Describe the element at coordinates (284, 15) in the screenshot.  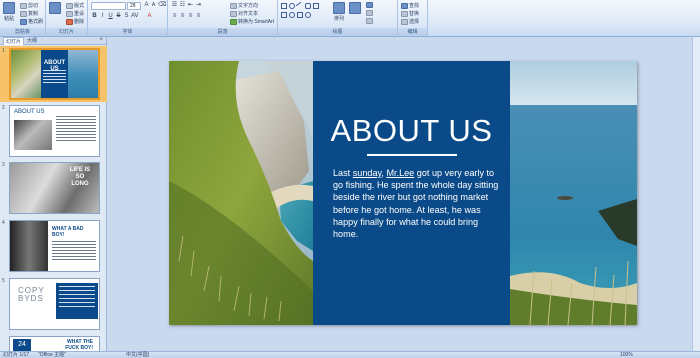
I see `arrow-shape-icon` at that location.